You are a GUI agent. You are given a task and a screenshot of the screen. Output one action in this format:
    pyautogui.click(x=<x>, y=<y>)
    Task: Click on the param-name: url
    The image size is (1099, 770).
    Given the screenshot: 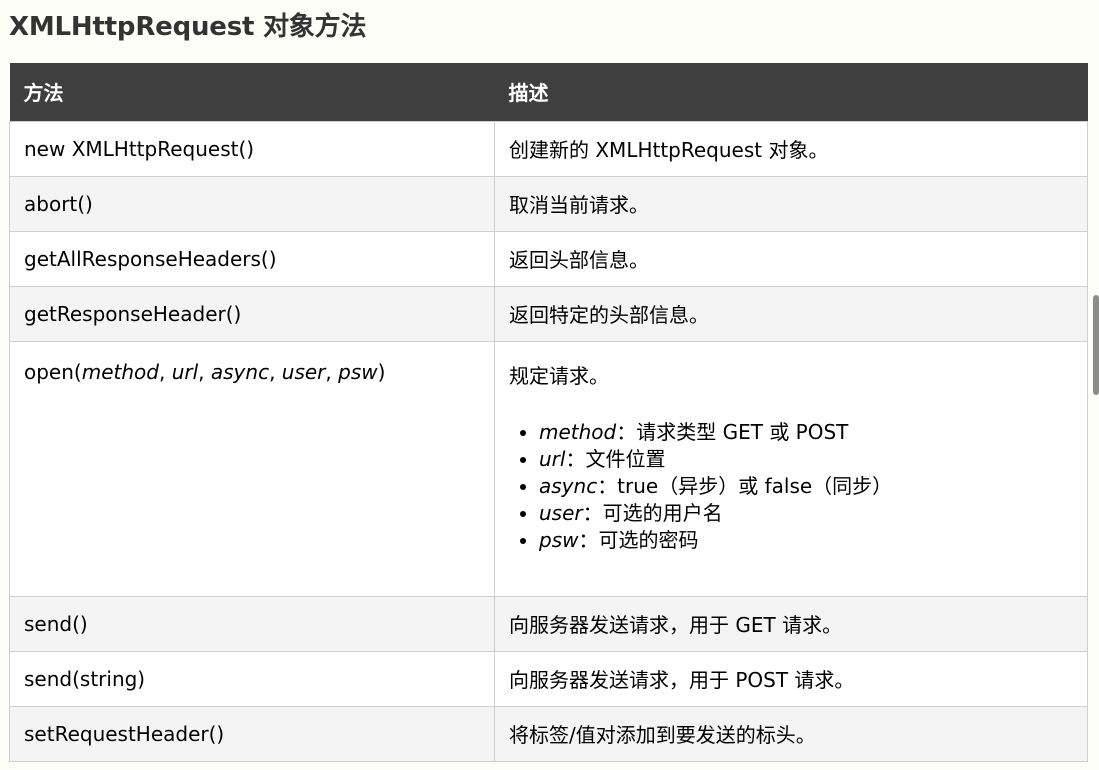 What is the action you would take?
    pyautogui.click(x=552, y=458)
    